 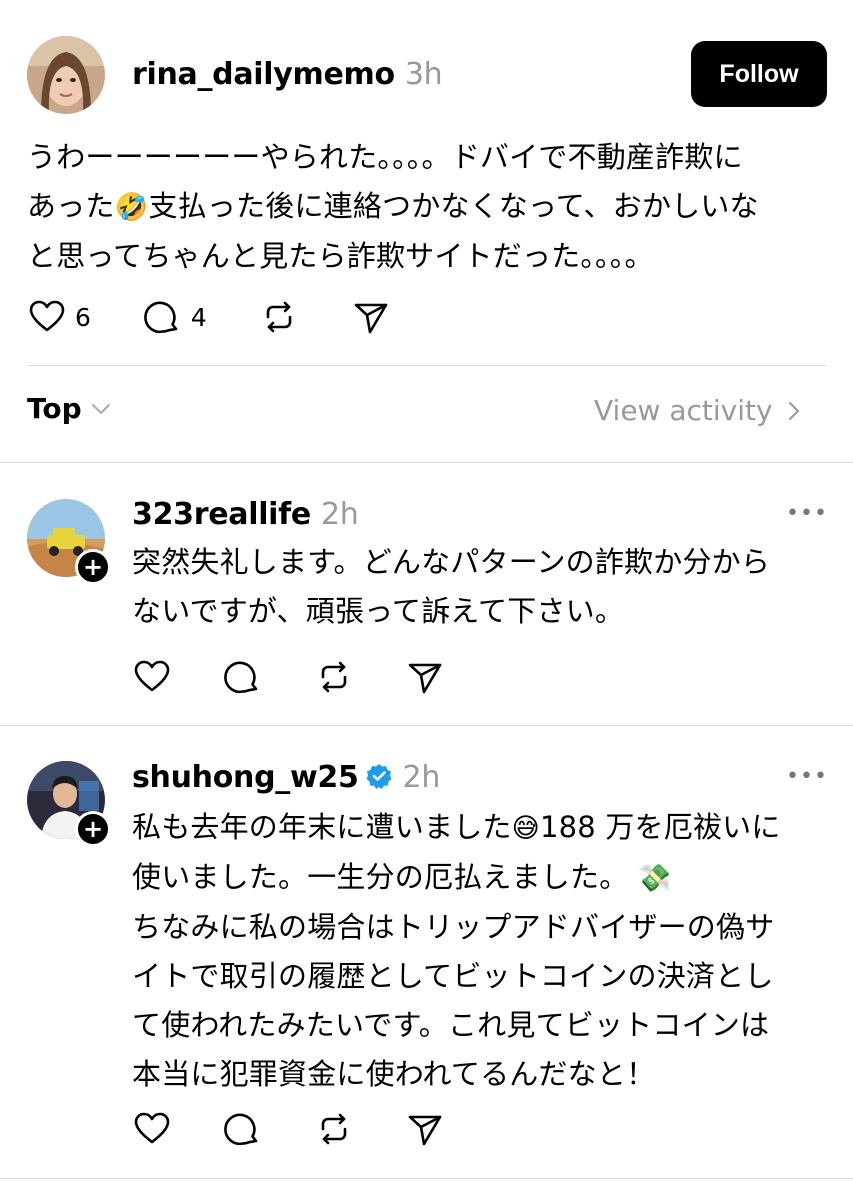 I want to click on post-text-line: うわーーーーーーやられた。。。。ドバイで不動産詐欺に, so click(x=385, y=157).